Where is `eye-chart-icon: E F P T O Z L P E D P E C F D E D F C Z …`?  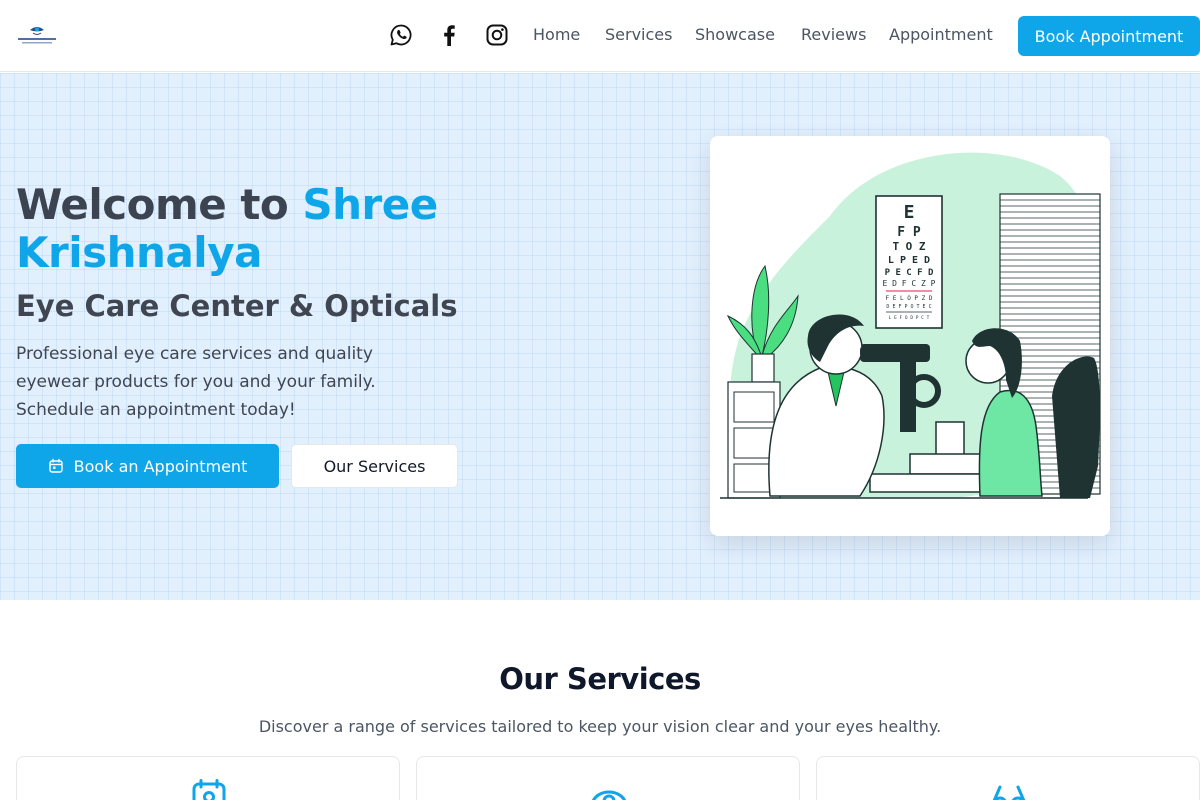
eye-chart-icon: E F P T O Z L P E D P E C F D E D F C Z … is located at coordinates (909, 262).